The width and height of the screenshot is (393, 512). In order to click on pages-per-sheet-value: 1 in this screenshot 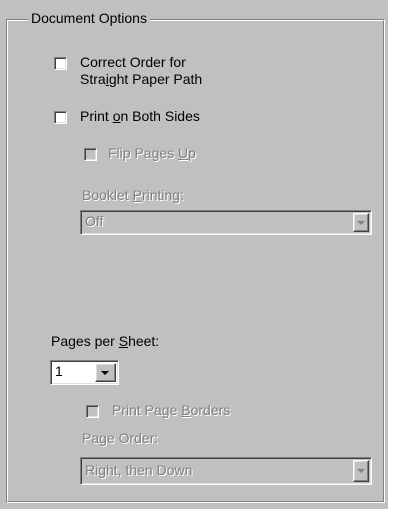, I will do `click(59, 371)`.